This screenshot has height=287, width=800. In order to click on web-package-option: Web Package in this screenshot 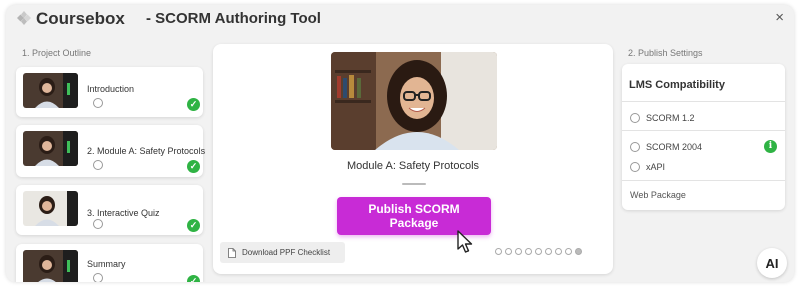, I will do `click(658, 195)`.